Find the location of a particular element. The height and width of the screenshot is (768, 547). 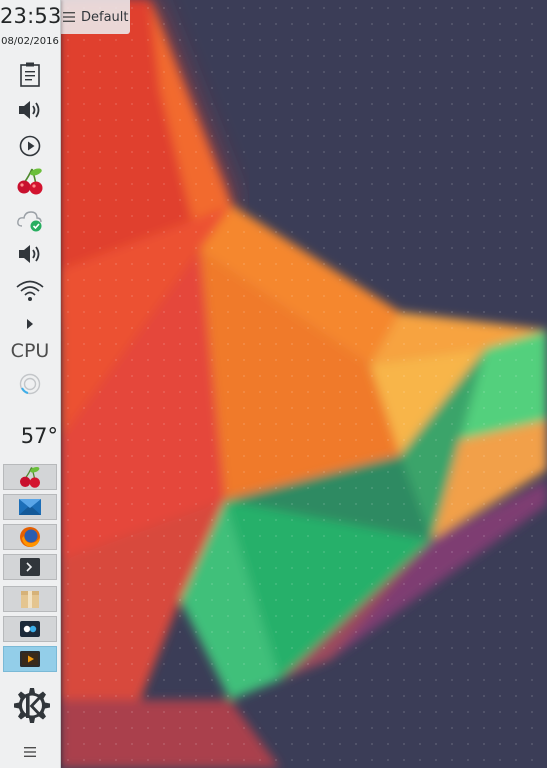

task-terminal is located at coordinates (30, 567).